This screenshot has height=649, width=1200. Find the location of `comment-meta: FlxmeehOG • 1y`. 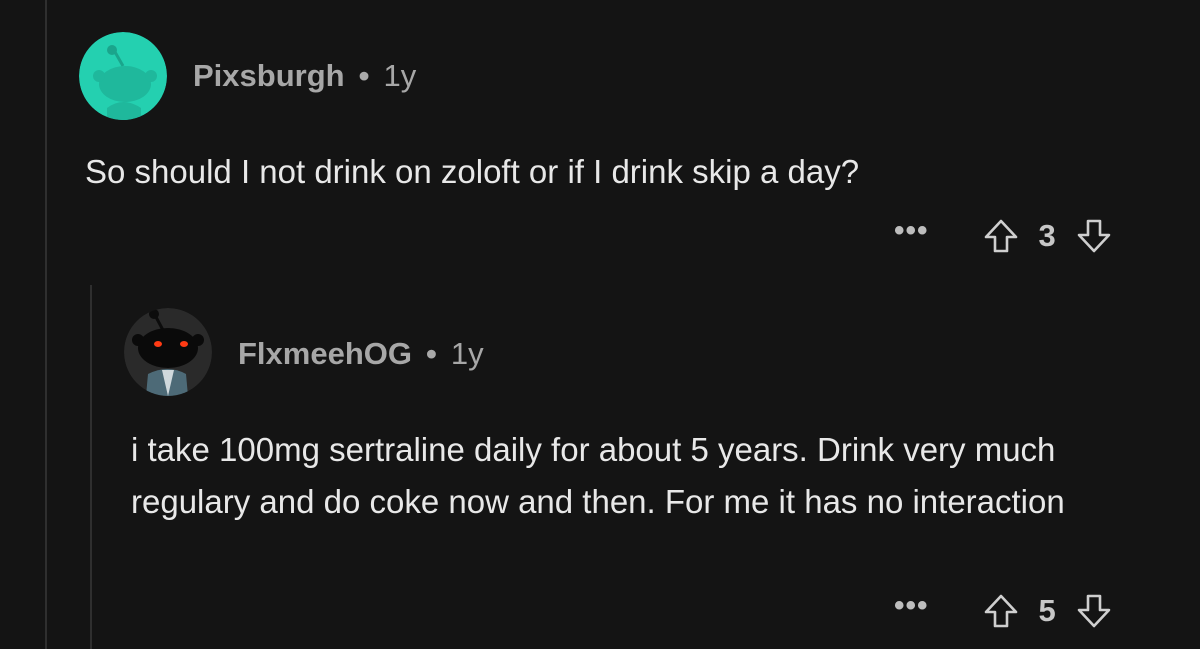

comment-meta: FlxmeehOG • 1y is located at coordinates (361, 354).